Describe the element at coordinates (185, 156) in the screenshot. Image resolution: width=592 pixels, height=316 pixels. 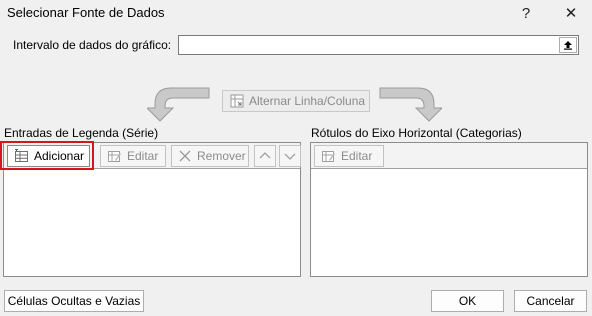
I see `remove-x-icon` at that location.